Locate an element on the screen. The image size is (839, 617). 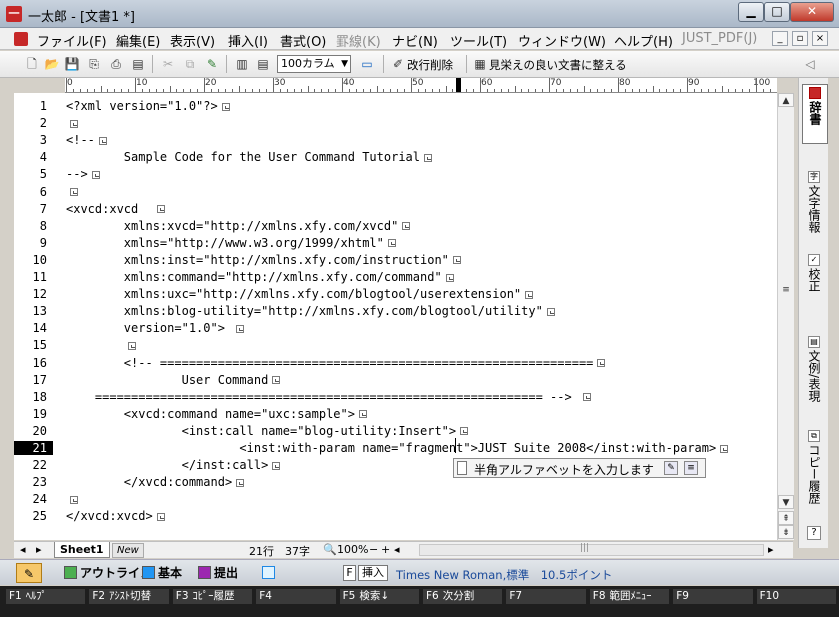
new-sheet-tab: New is located at coordinates (128, 550).